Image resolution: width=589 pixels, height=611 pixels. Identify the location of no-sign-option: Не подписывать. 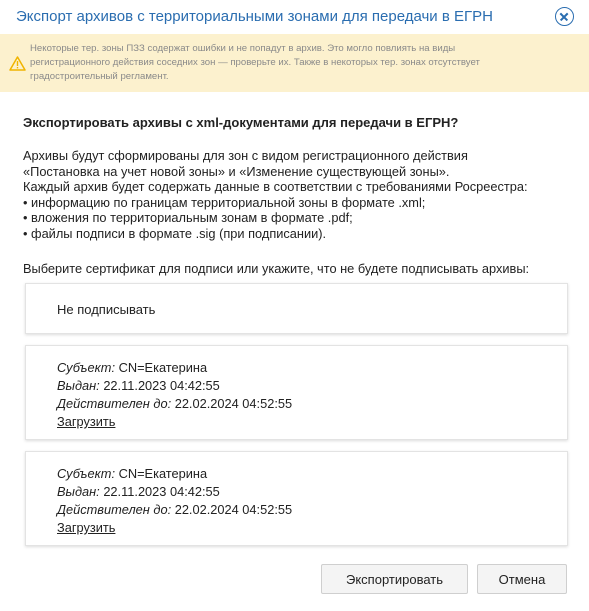
(296, 308).